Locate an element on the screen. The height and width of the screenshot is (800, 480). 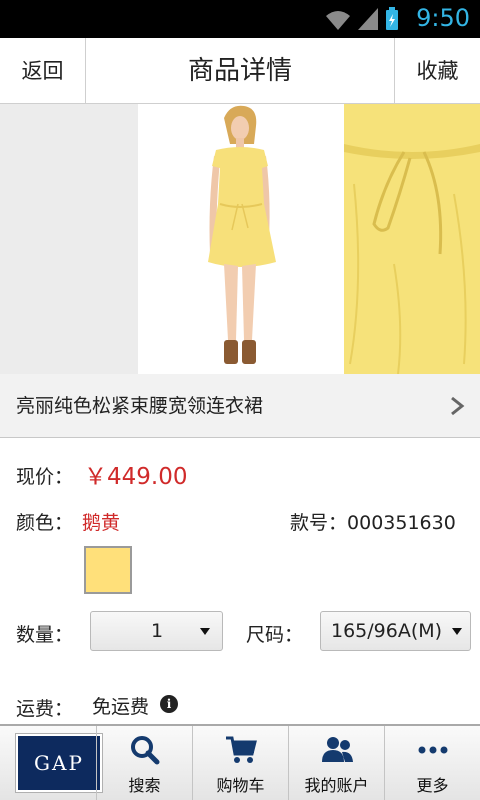
gallery-main-image is located at coordinates (241, 239).